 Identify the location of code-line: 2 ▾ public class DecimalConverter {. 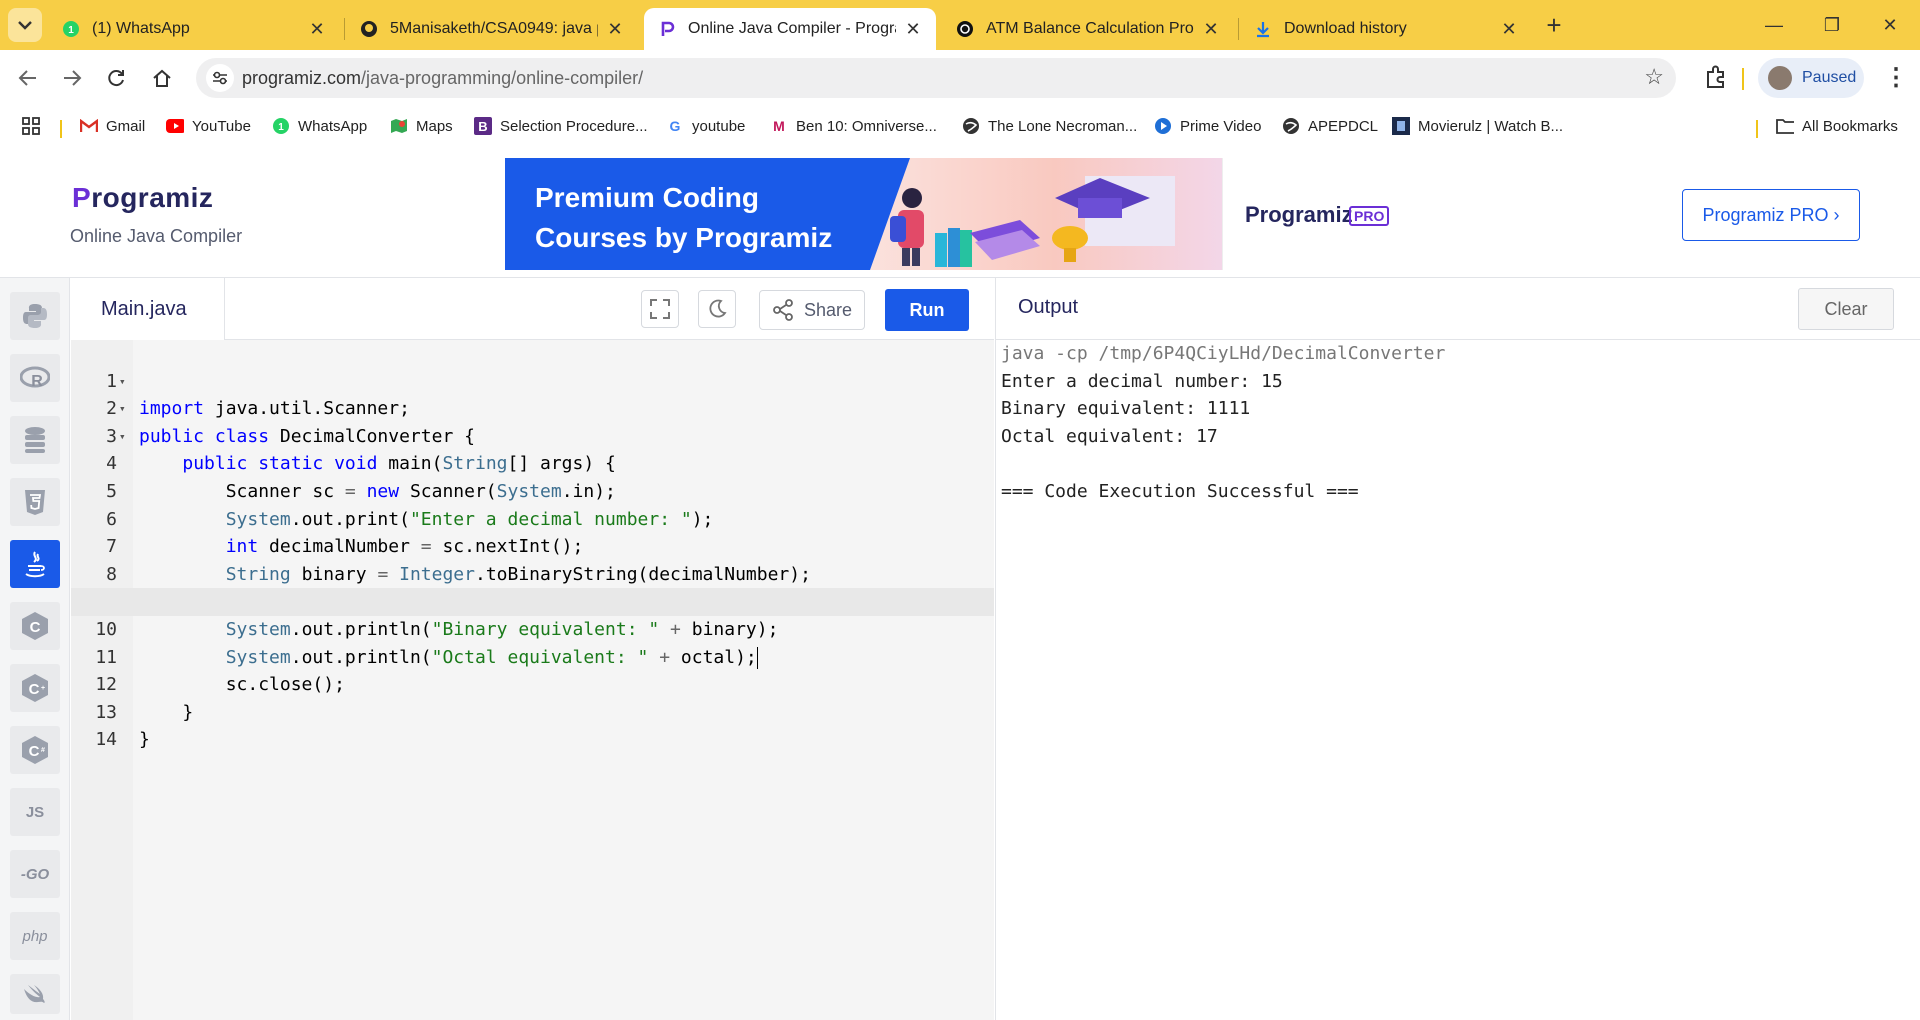
(532, 407).